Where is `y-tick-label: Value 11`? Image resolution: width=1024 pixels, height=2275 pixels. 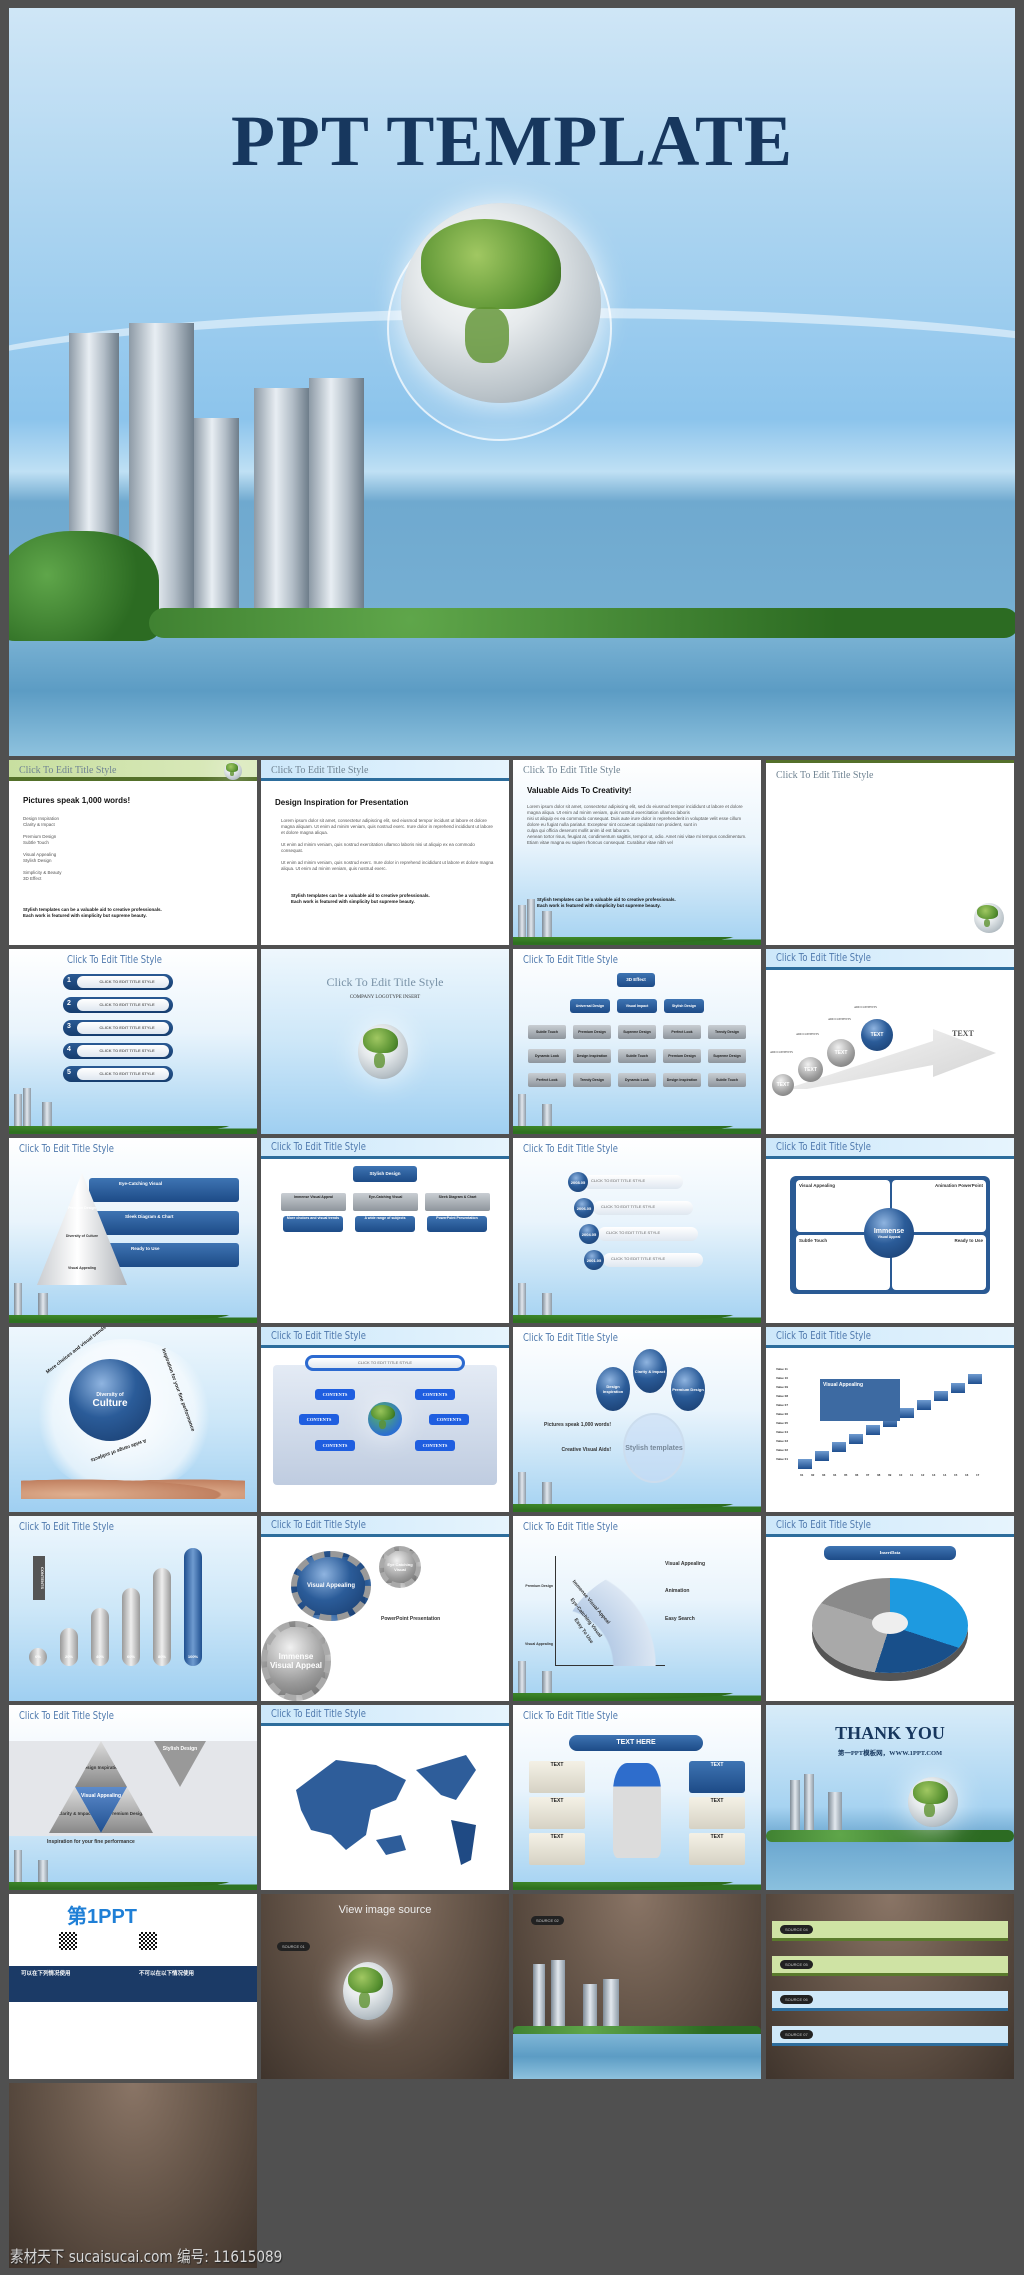 y-tick-label: Value 11 is located at coordinates (782, 1369).